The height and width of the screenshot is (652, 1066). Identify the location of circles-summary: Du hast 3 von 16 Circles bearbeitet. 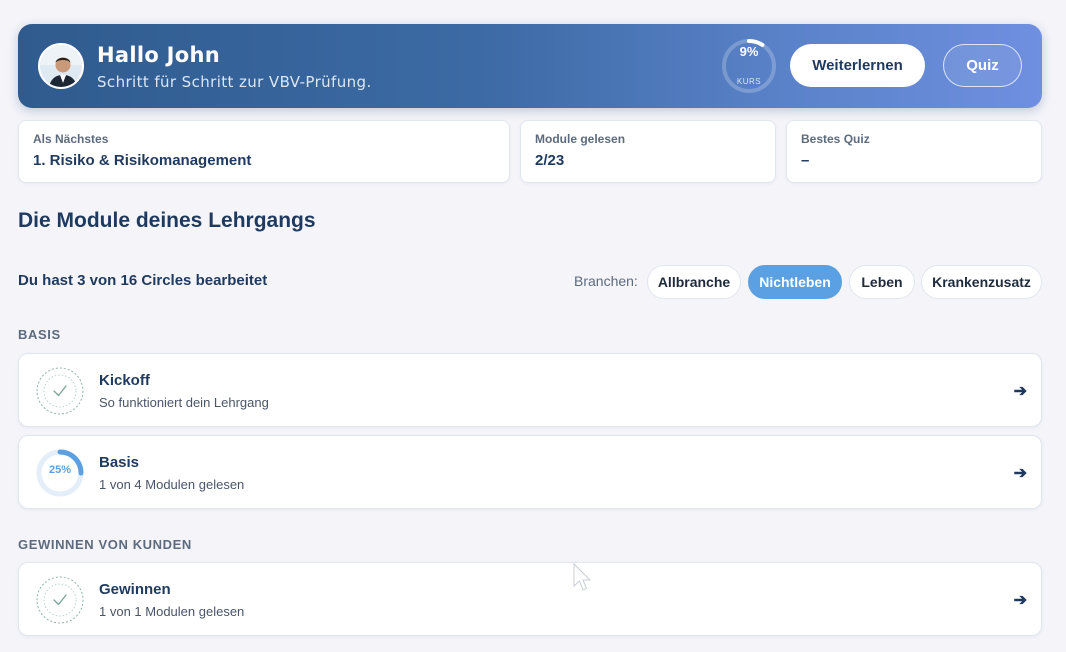
(143, 280).